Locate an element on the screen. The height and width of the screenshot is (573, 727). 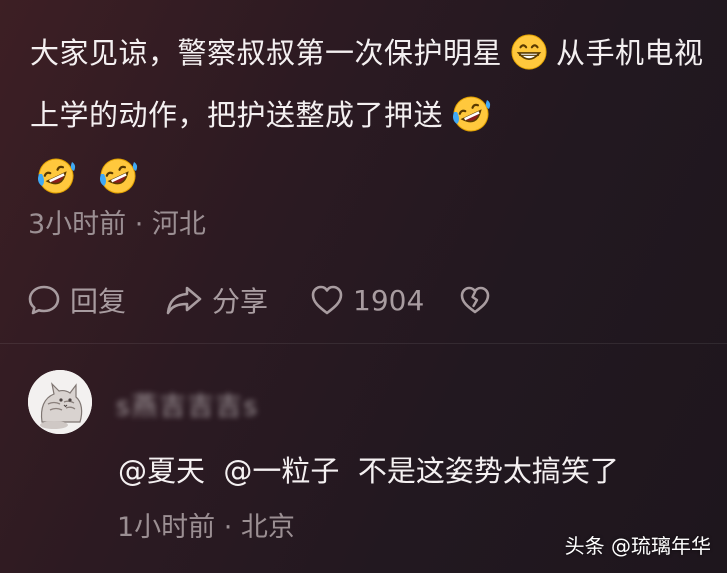
post-meta: 3小时前 · 河北 is located at coordinates (117, 224).